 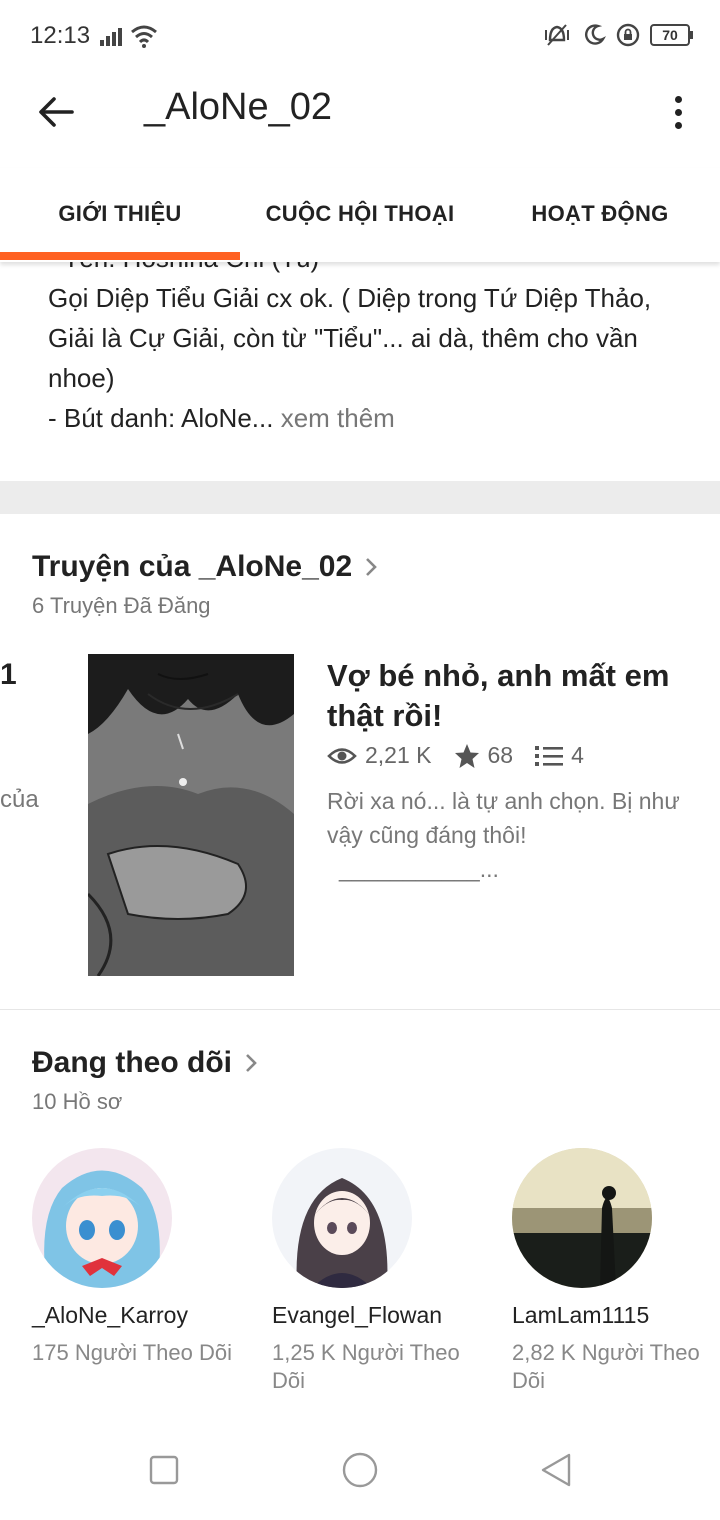 I want to click on wifi-icon, so click(x=144, y=36).